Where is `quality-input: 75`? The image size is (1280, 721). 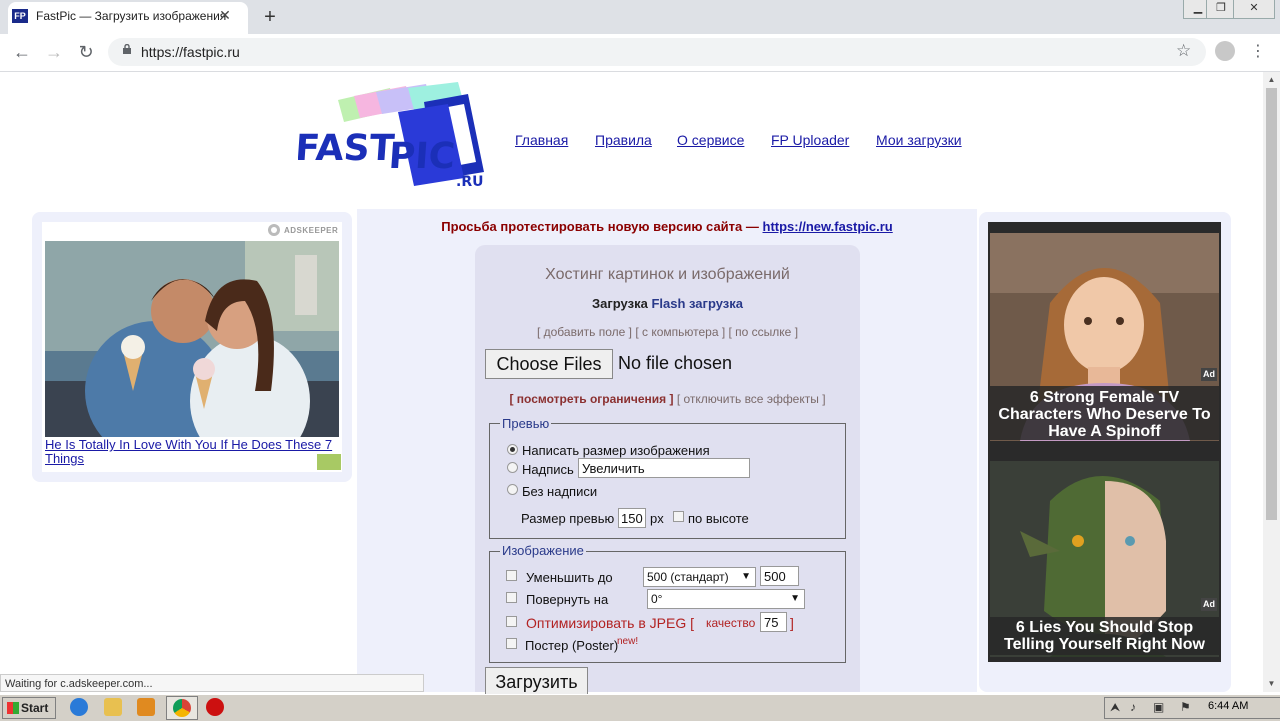
quality-input: 75 is located at coordinates (773, 622).